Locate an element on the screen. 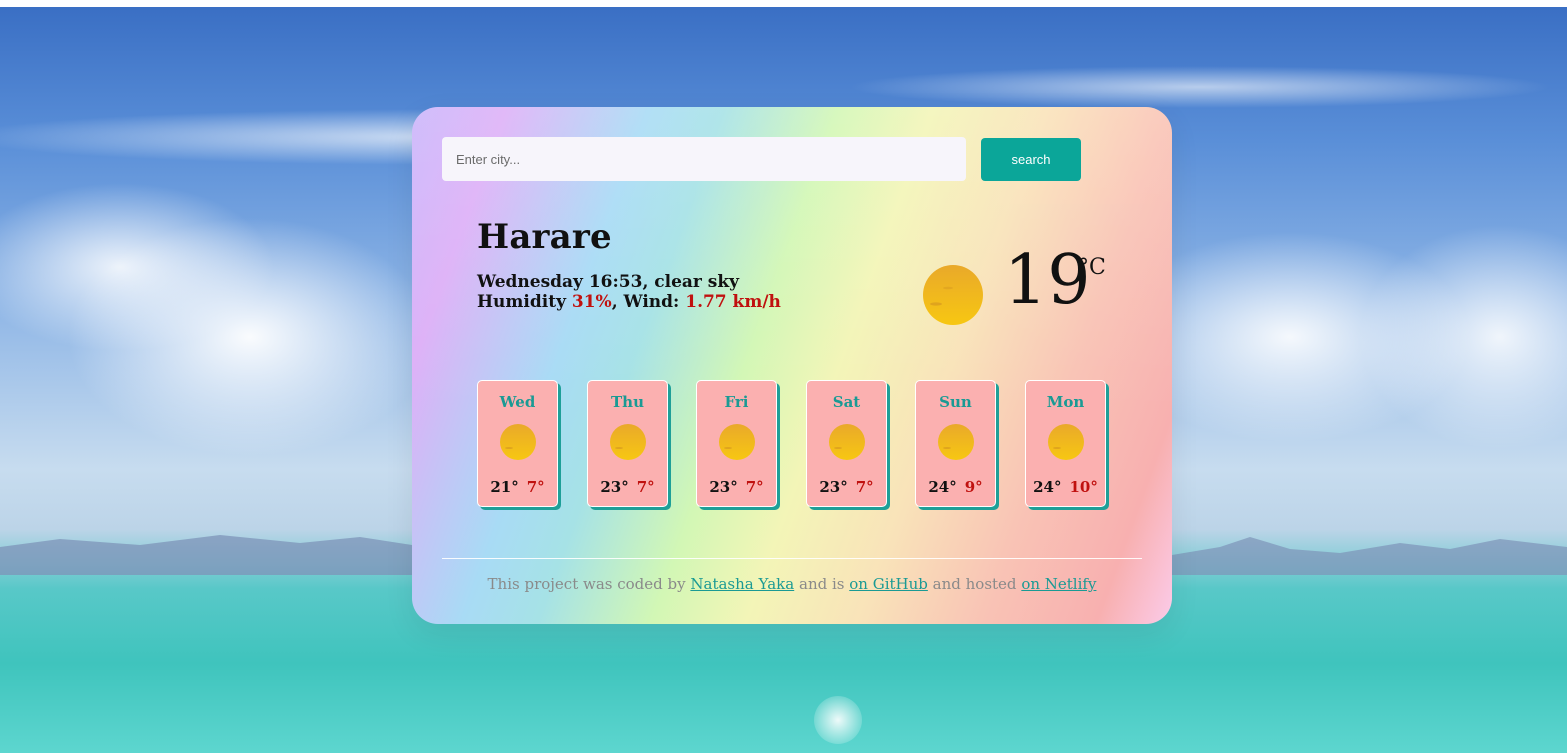  forecast-day-card: Sat 23° 7° is located at coordinates (846, 443).